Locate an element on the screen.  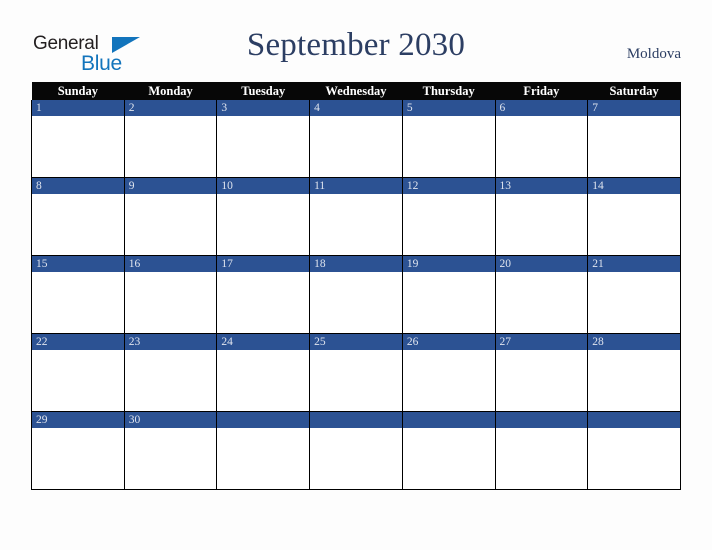
calendar-day-cell: 29 is located at coordinates (78, 450).